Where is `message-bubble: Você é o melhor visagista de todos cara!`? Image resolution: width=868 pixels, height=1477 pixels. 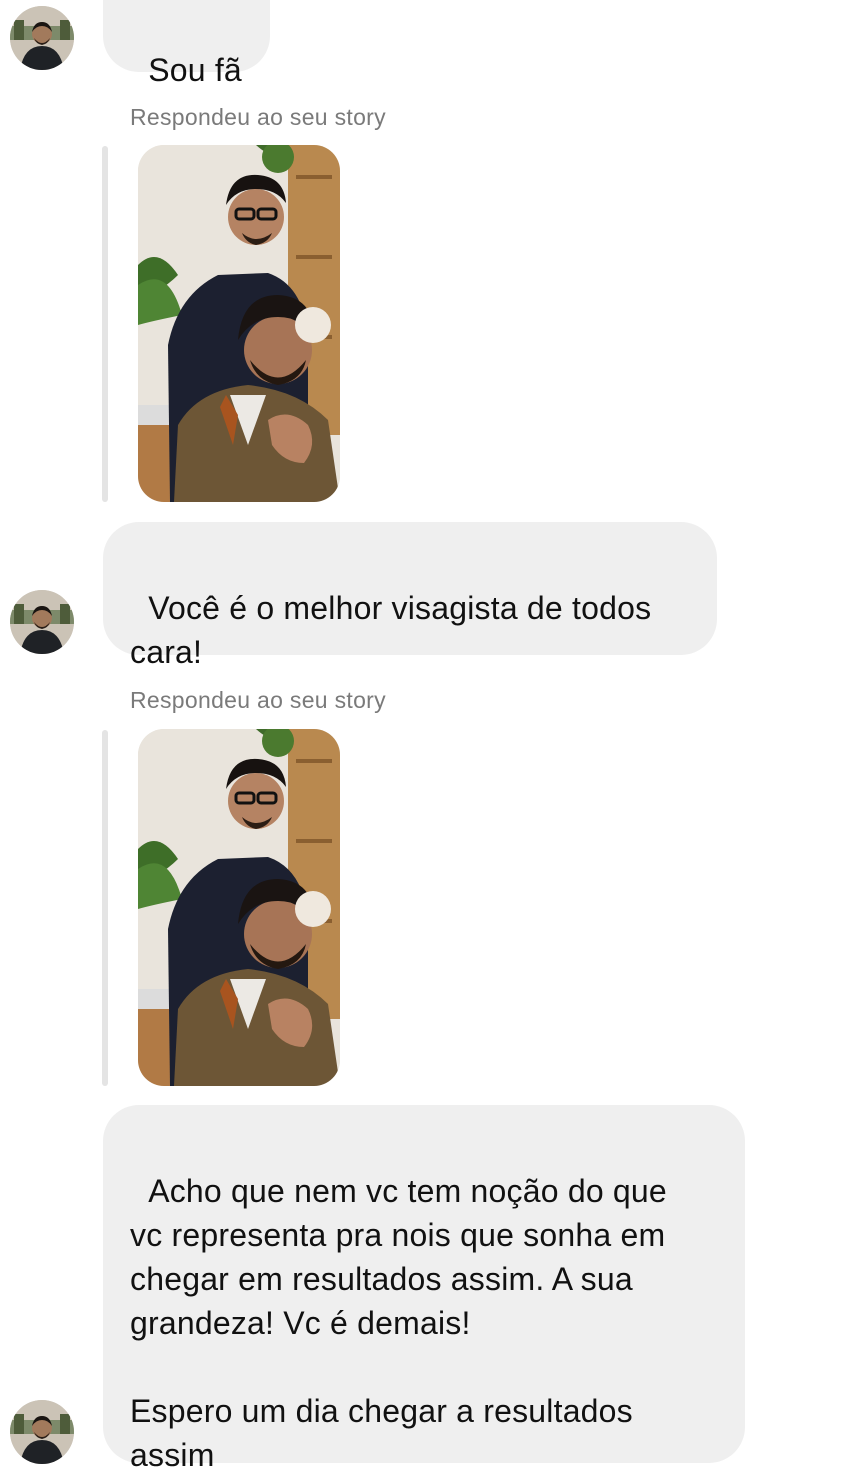 message-bubble: Você é o melhor visagista de todos cara! is located at coordinates (410, 596).